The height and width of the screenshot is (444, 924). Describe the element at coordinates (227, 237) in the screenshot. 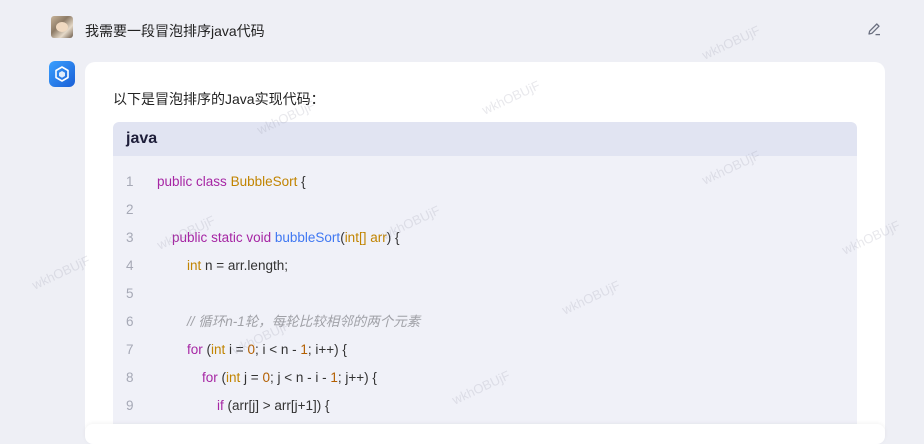

I see `code-token: static` at that location.